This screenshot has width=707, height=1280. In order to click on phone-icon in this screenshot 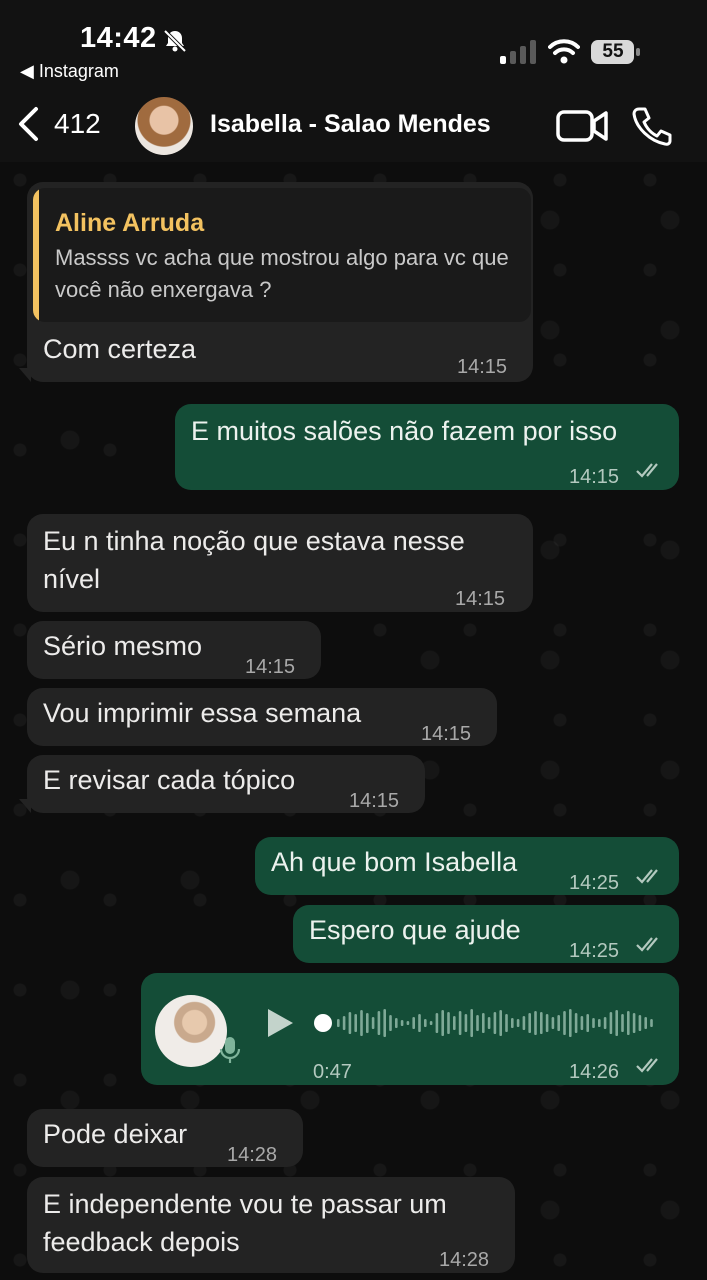, I will do `click(651, 126)`.